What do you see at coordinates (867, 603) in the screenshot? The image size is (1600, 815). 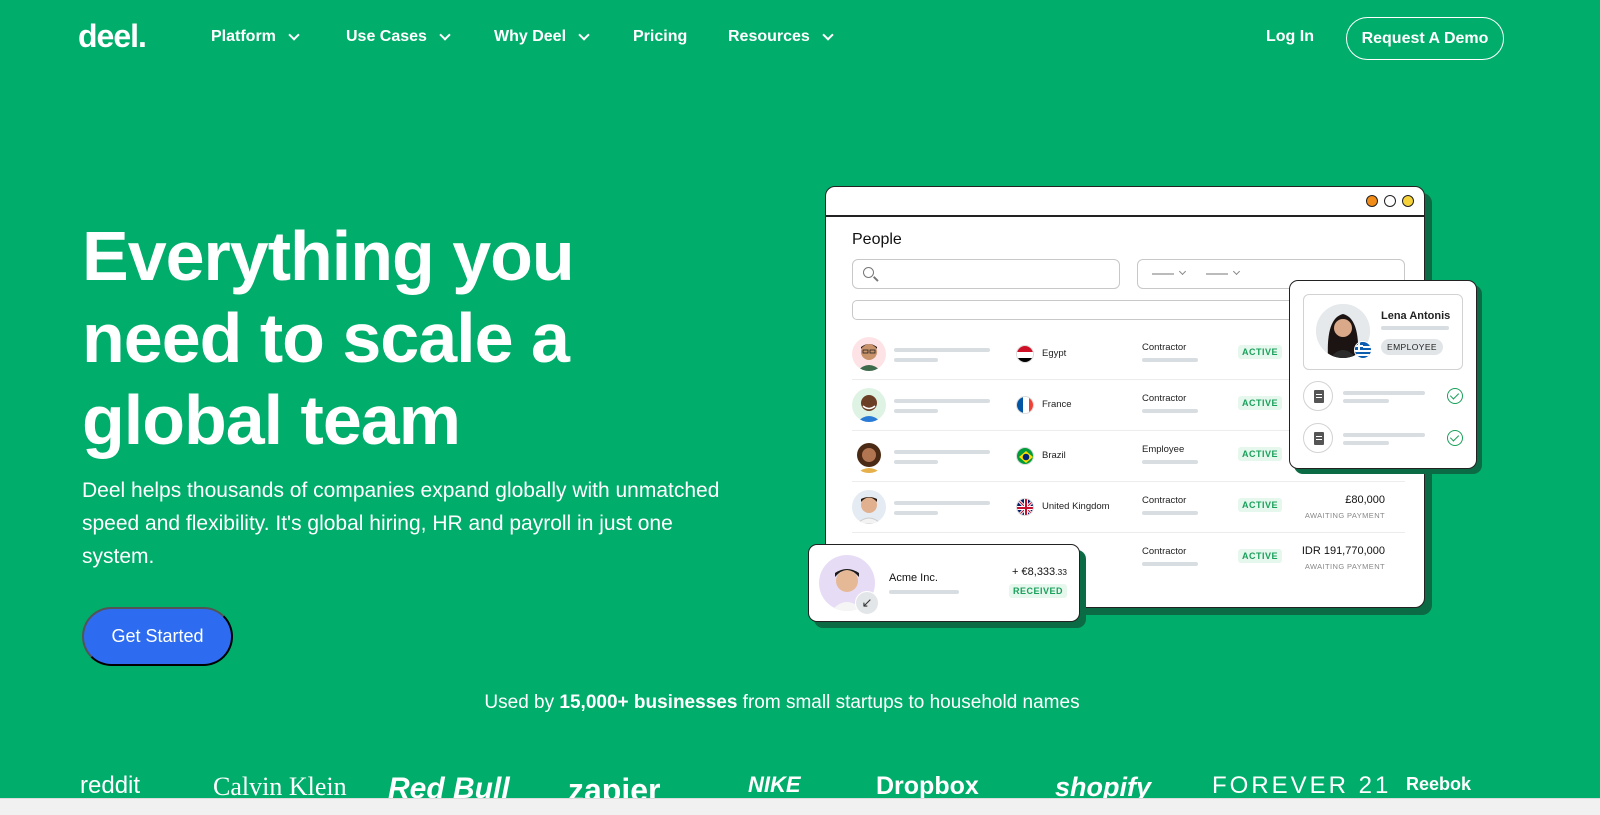 I see `arrow-down-left-icon: ↙` at bounding box center [867, 603].